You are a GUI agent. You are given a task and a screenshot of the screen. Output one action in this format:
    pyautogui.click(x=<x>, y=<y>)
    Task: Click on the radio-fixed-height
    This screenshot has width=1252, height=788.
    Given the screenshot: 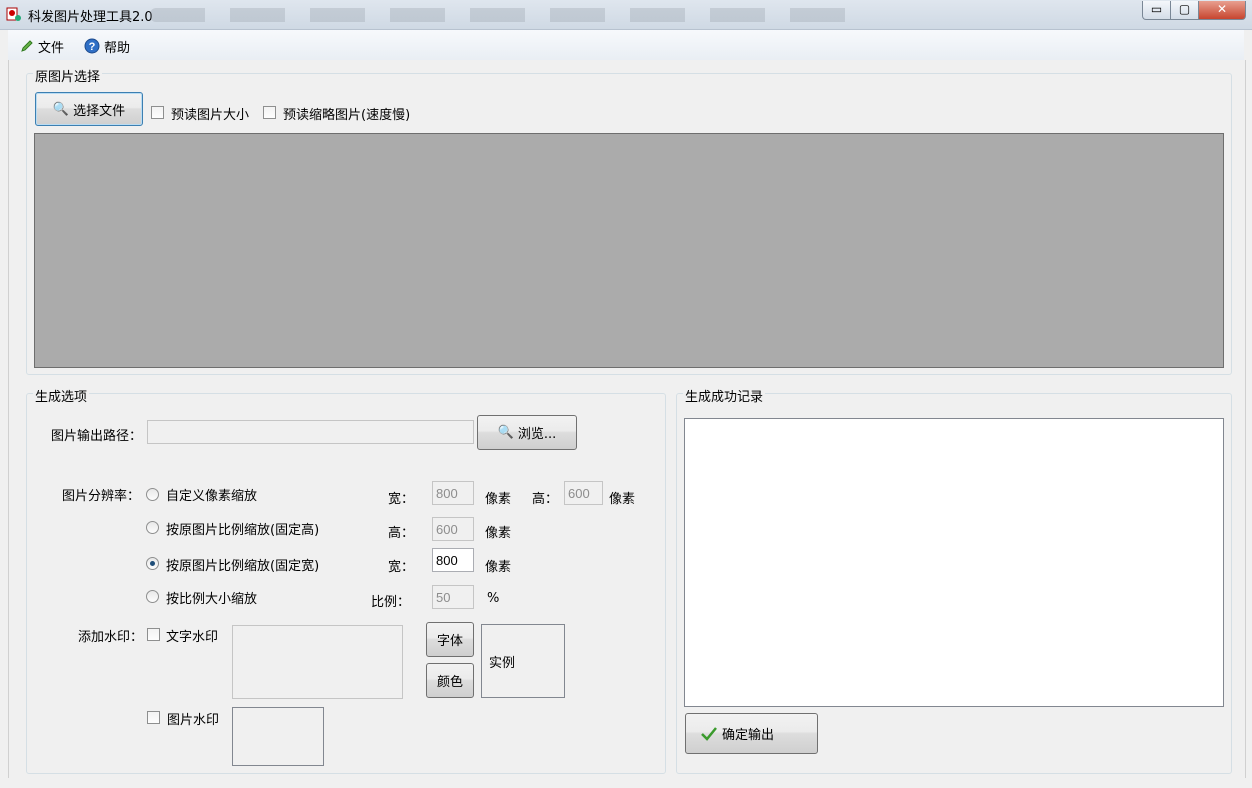 What is the action you would take?
    pyautogui.click(x=152, y=527)
    